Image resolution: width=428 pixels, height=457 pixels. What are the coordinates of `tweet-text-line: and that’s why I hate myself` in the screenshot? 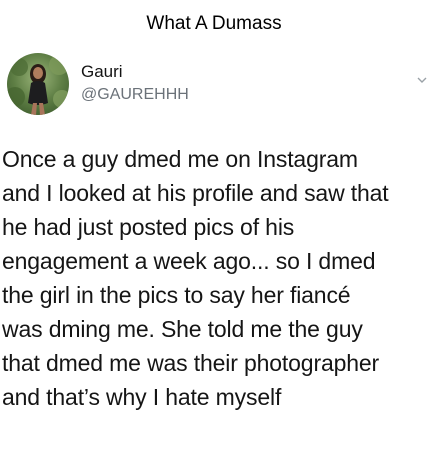 It's located at (142, 397).